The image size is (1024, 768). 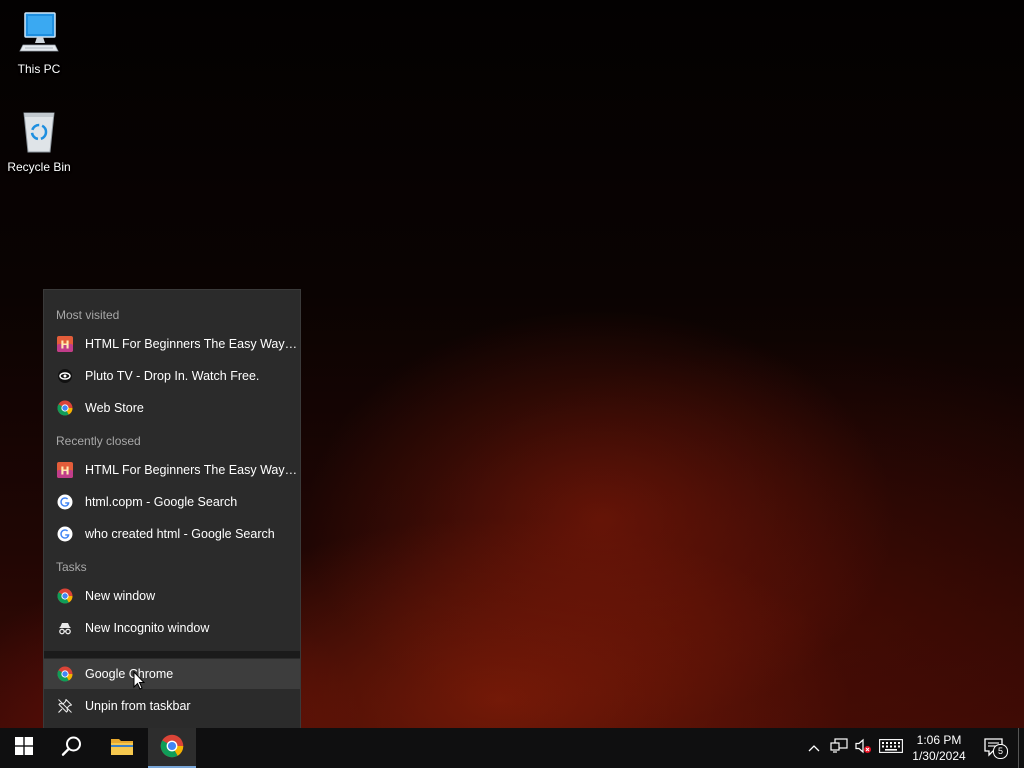 I want to click on jump-item-google-chrome: Google Chrome, so click(x=172, y=674).